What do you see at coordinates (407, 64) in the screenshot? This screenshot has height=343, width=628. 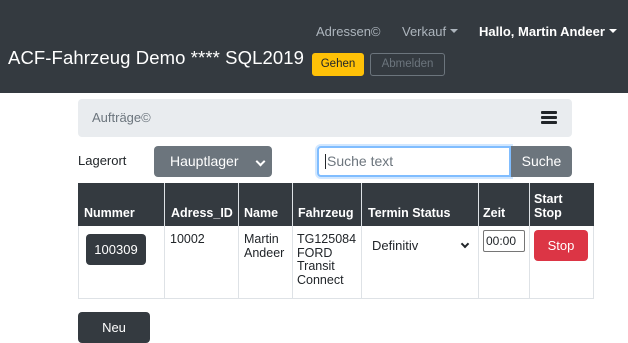 I see `abmelden-button: Abmelden` at bounding box center [407, 64].